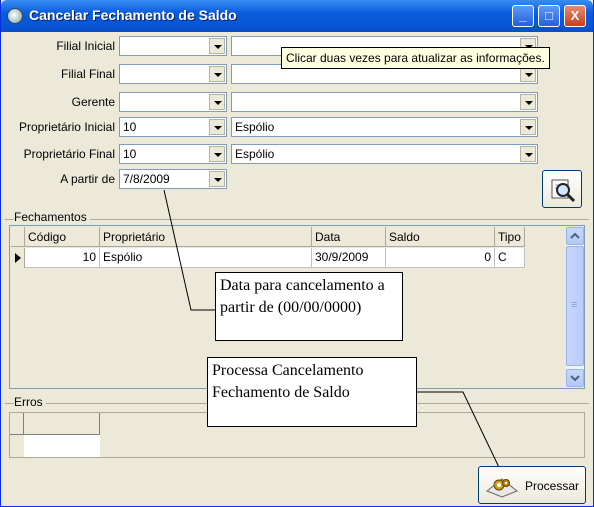 The width and height of the screenshot is (594, 507). What do you see at coordinates (575, 16) in the screenshot?
I see `close-button: X` at bounding box center [575, 16].